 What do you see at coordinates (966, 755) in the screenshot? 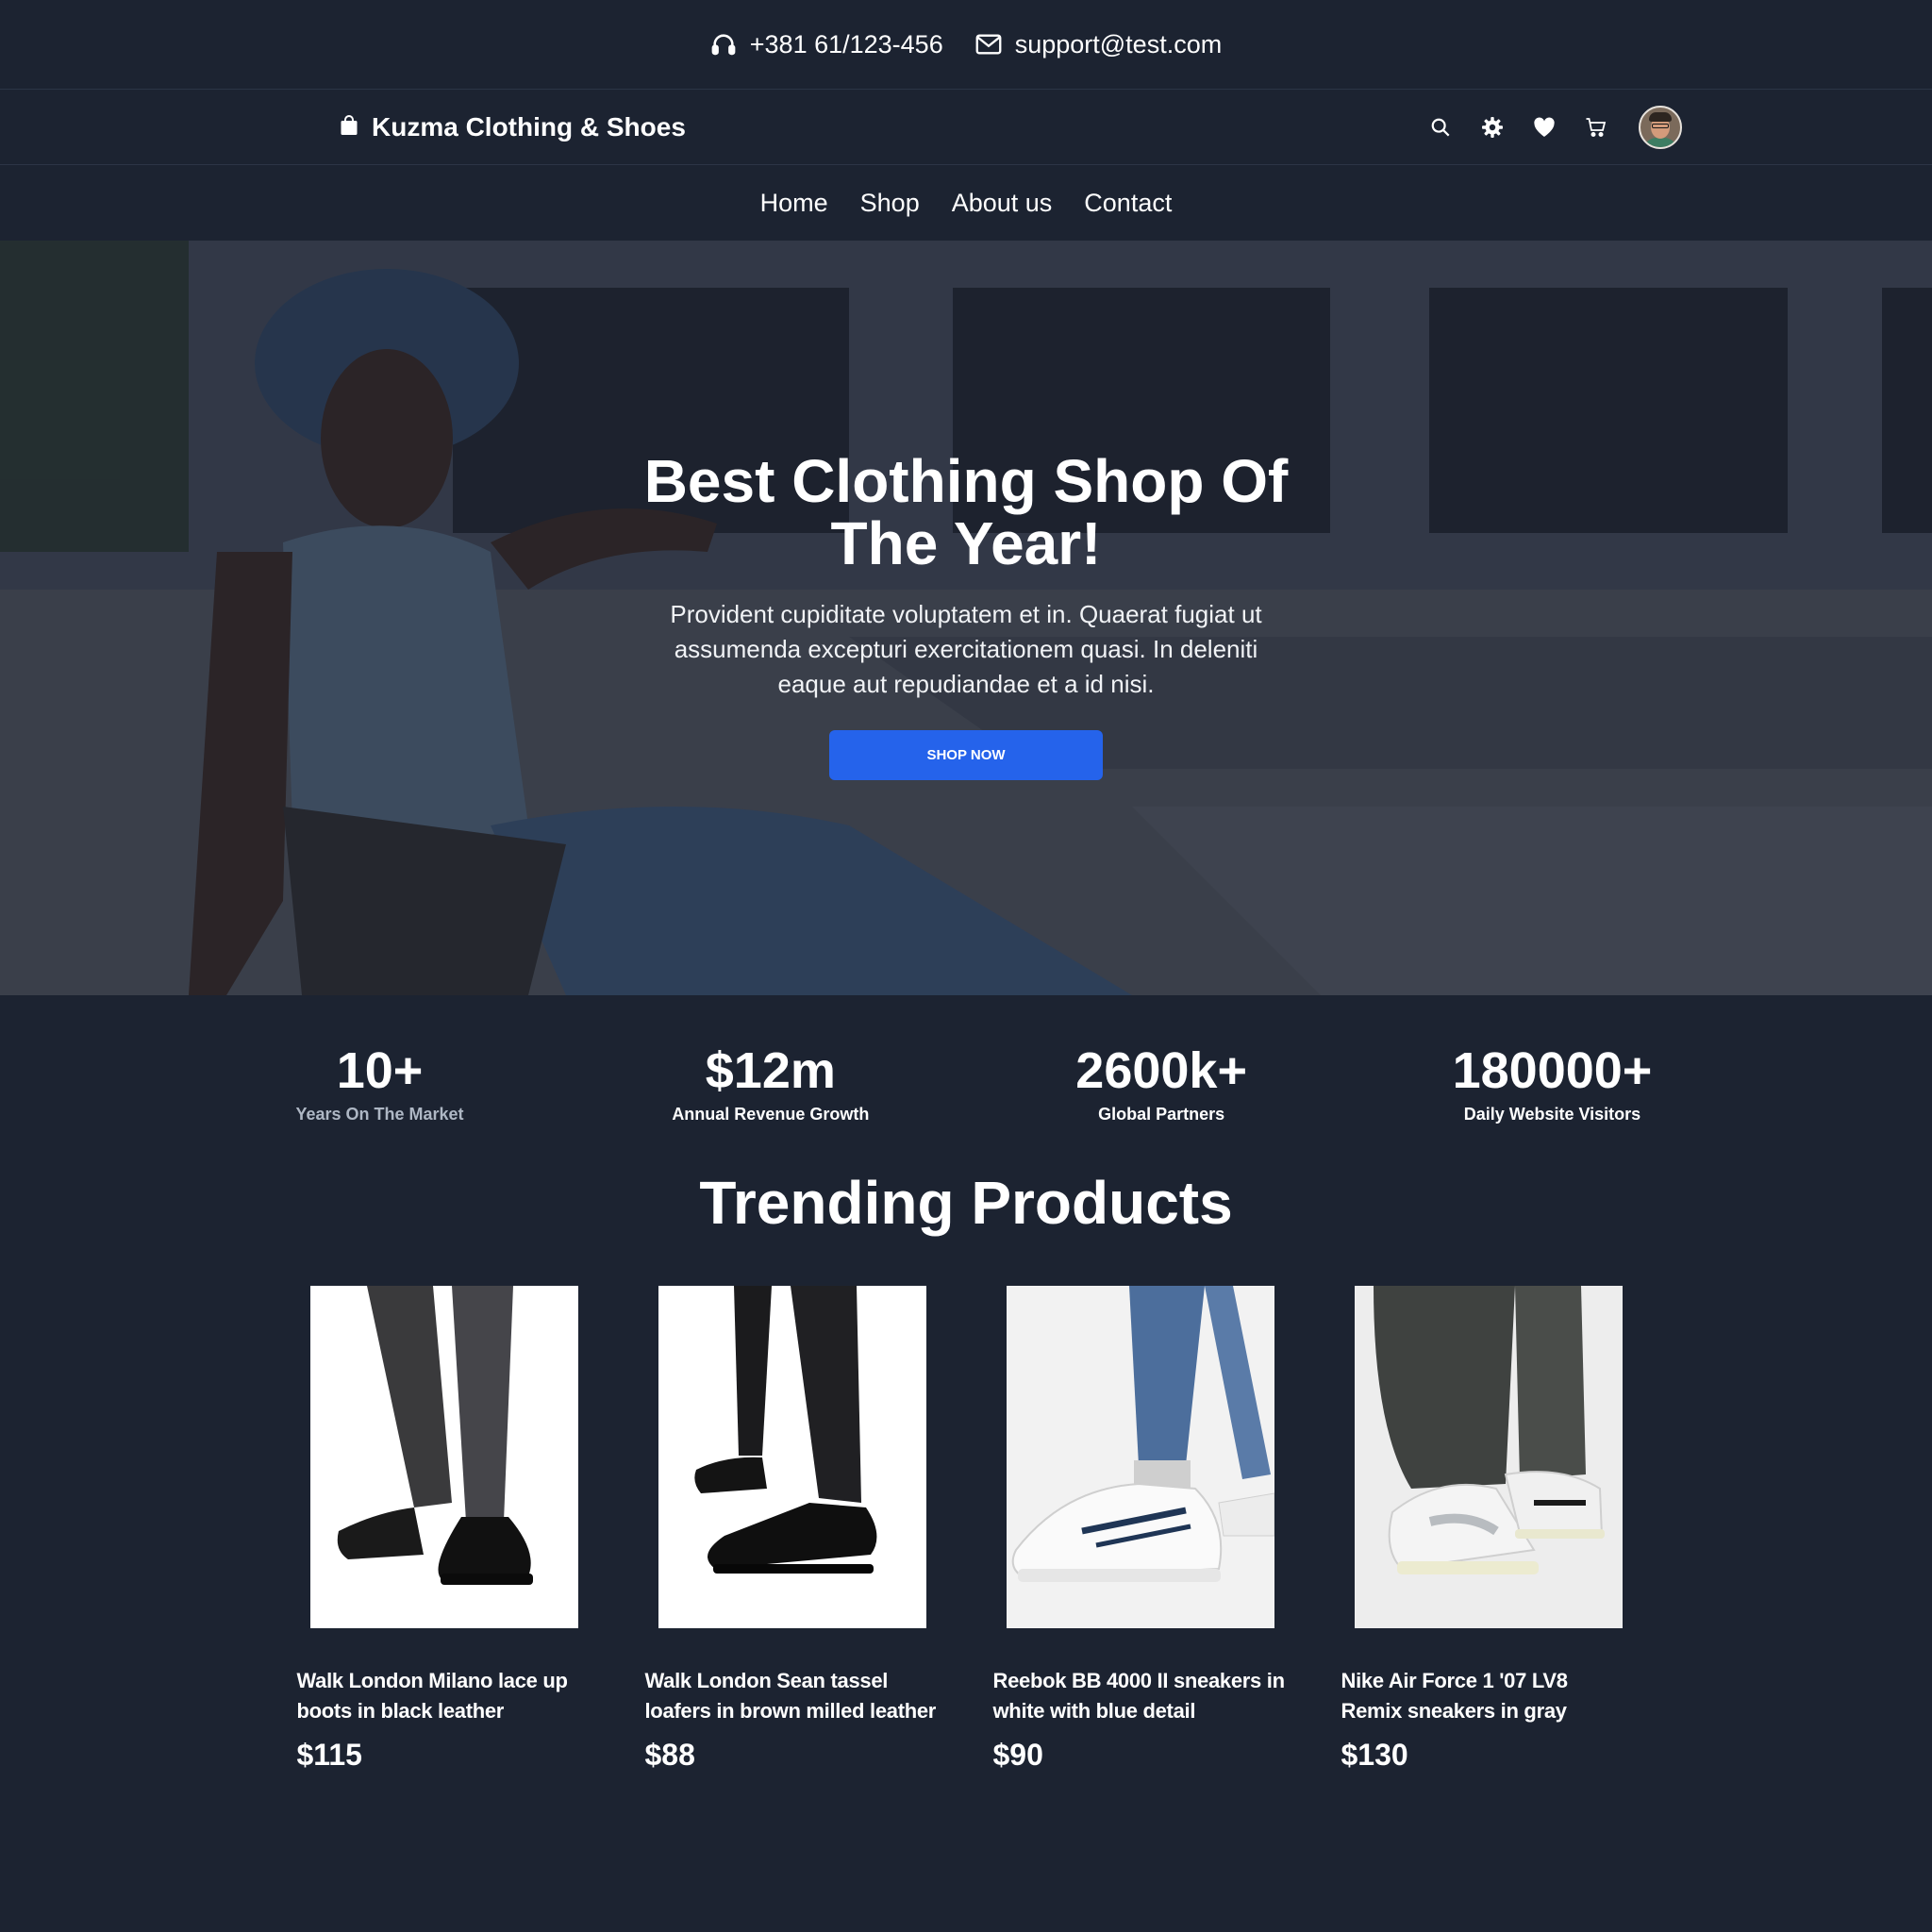
I see `shop-now-button: SHOP NOW` at bounding box center [966, 755].